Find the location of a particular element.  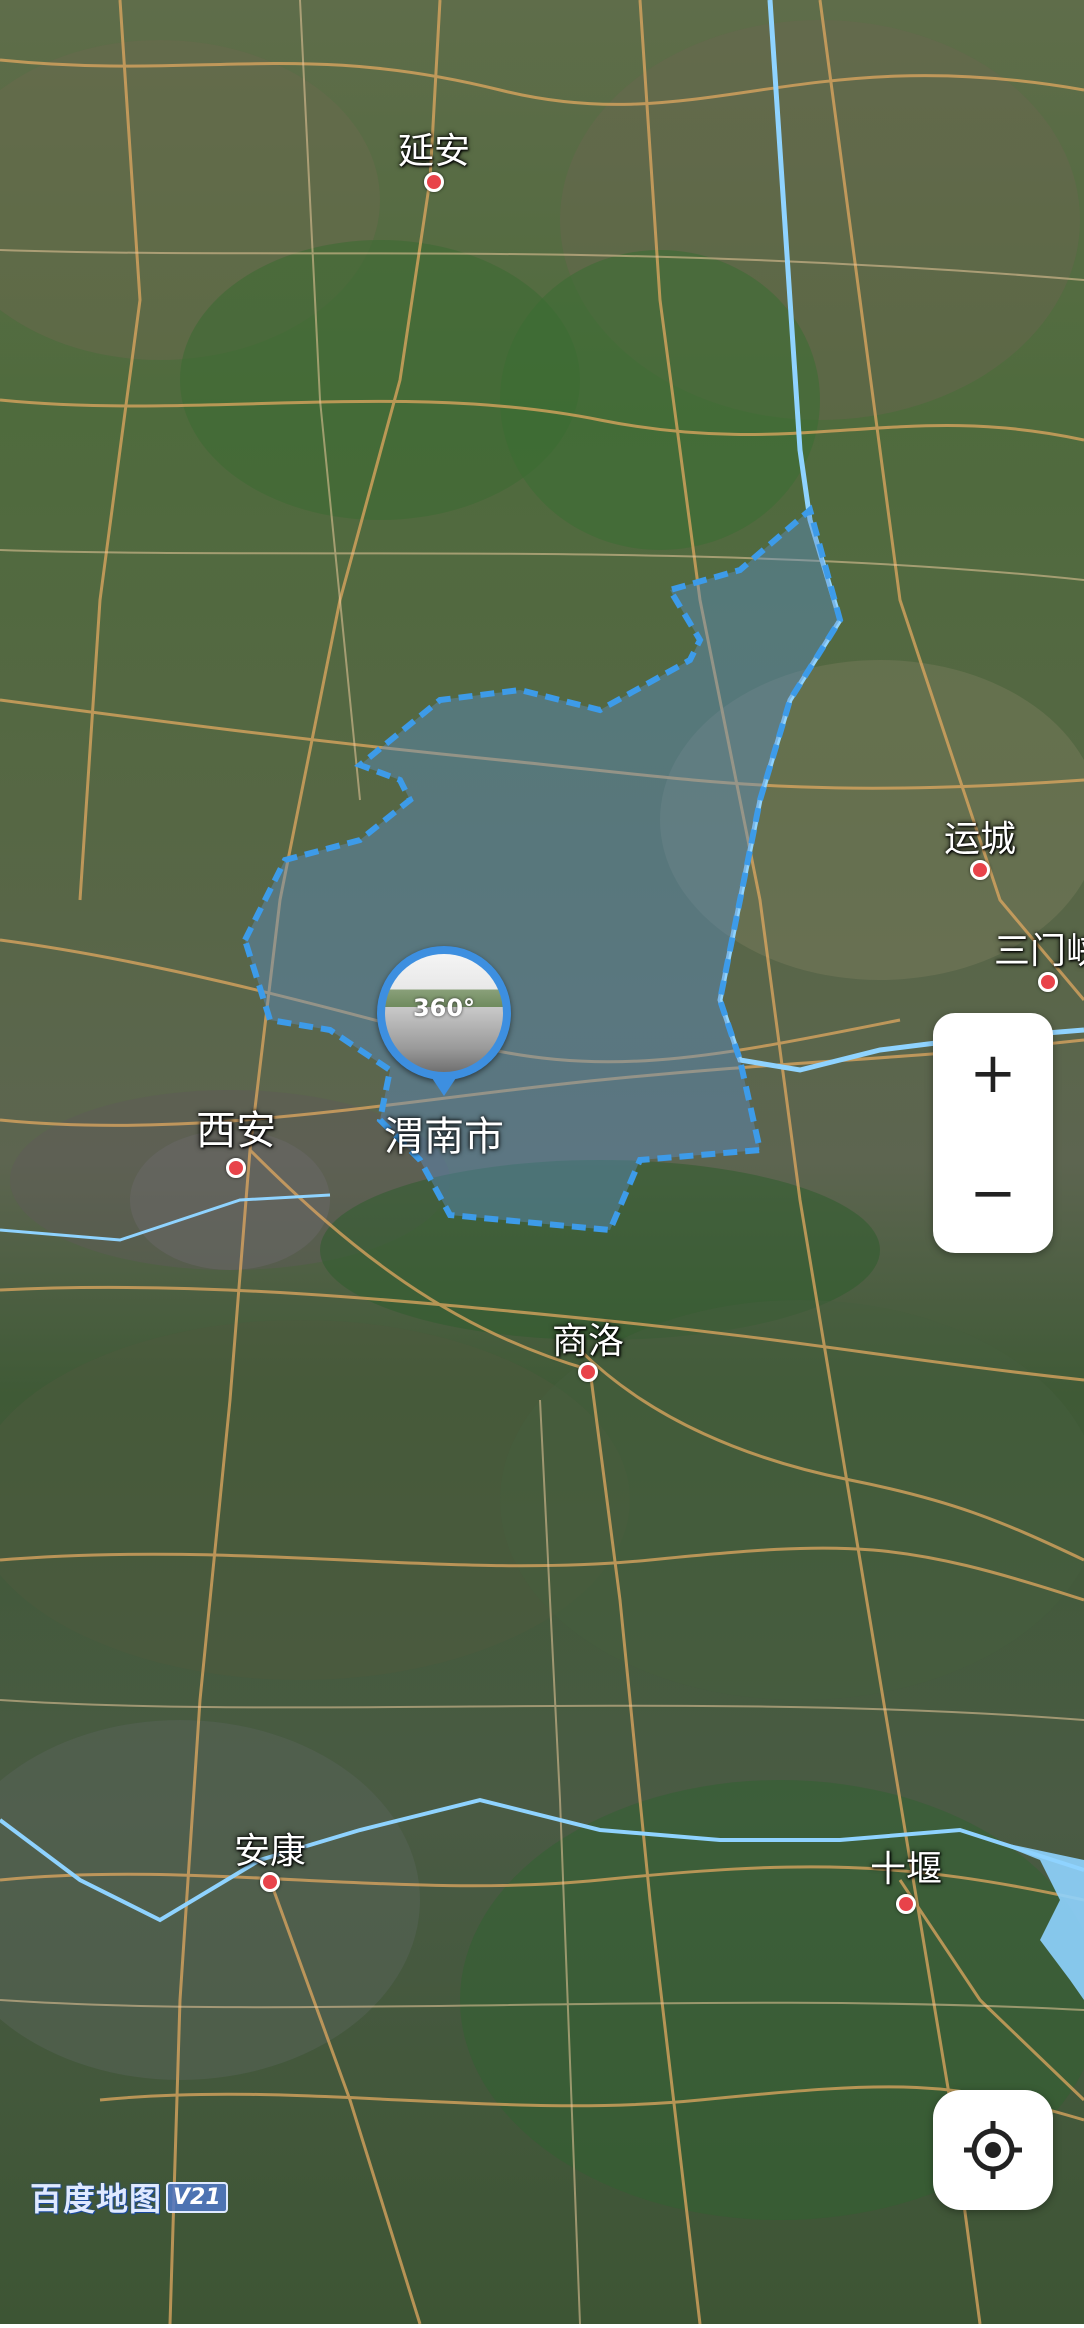

baidu-map-logo: 百度地图 V21 is located at coordinates (129, 2197).